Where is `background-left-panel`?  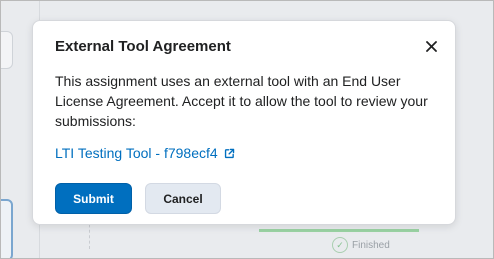 background-left-panel is located at coordinates (7, 50).